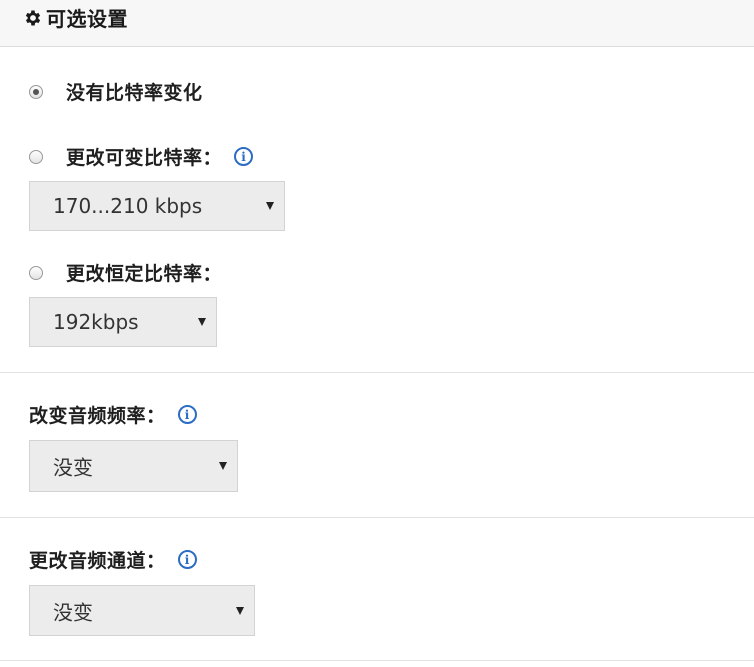 This screenshot has width=754, height=667. What do you see at coordinates (97, 416) in the screenshot?
I see `frequency-label: 改变音频频率：` at bounding box center [97, 416].